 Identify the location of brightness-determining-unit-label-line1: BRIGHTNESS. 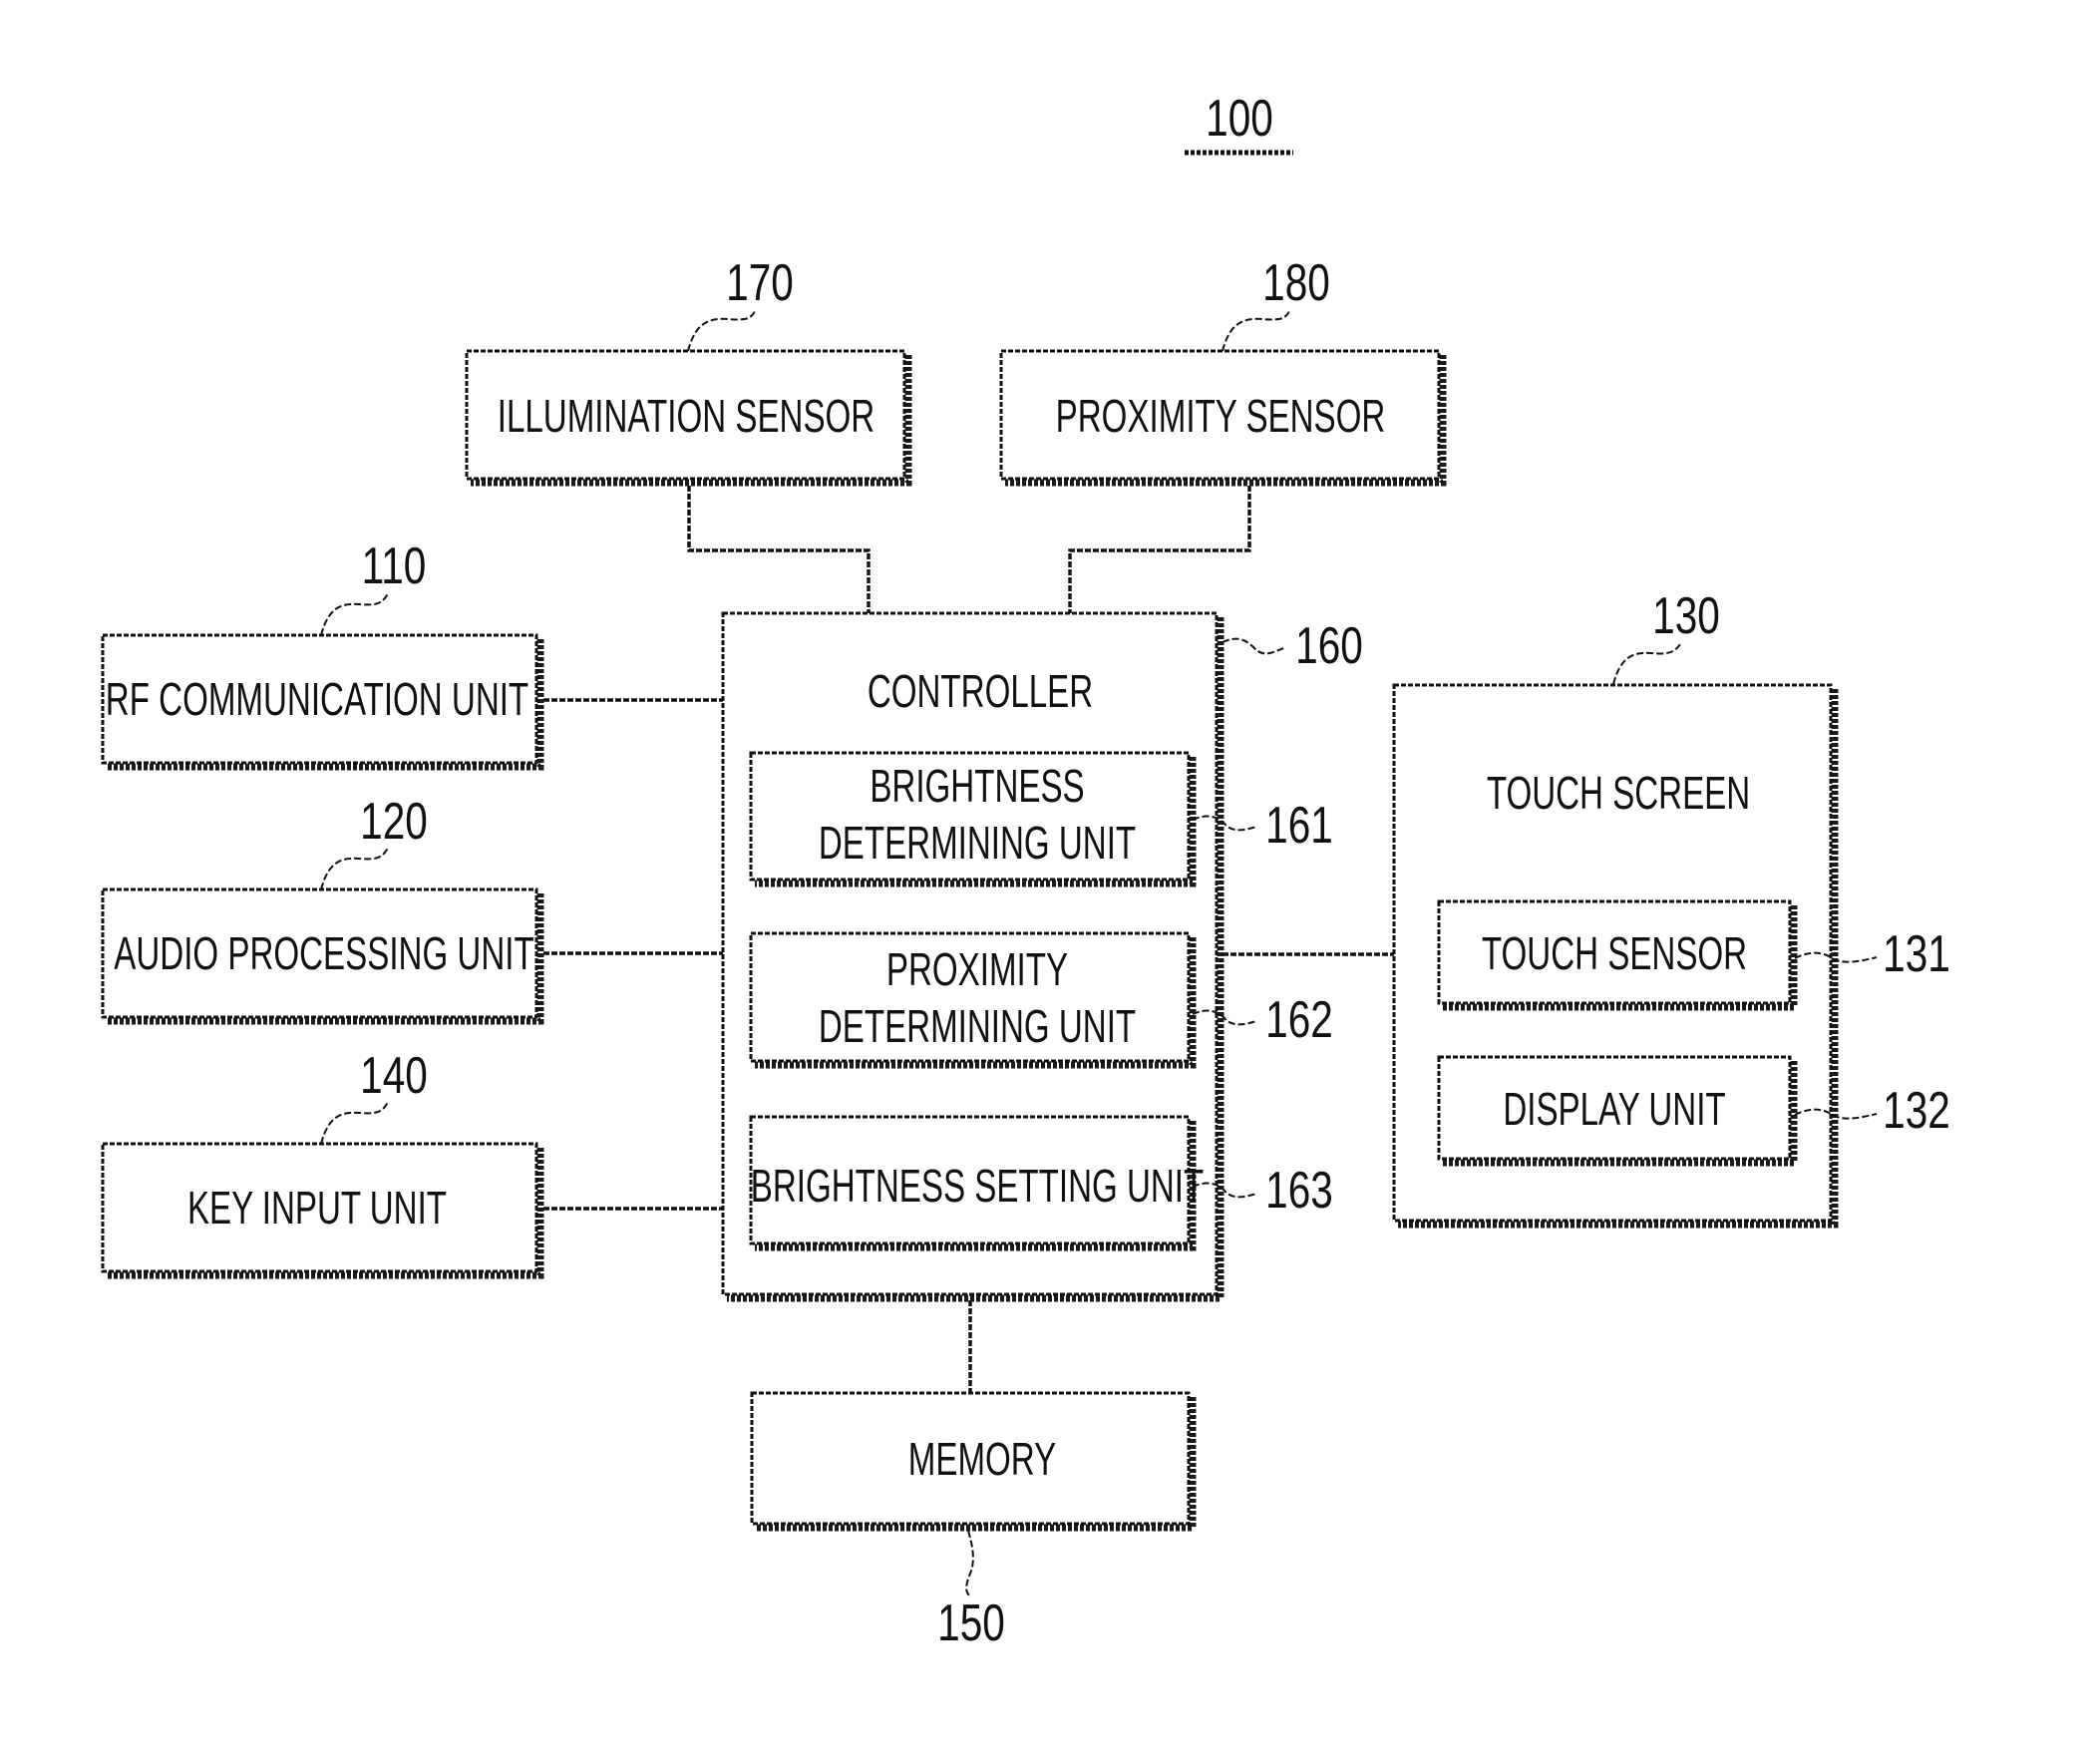
(977, 787).